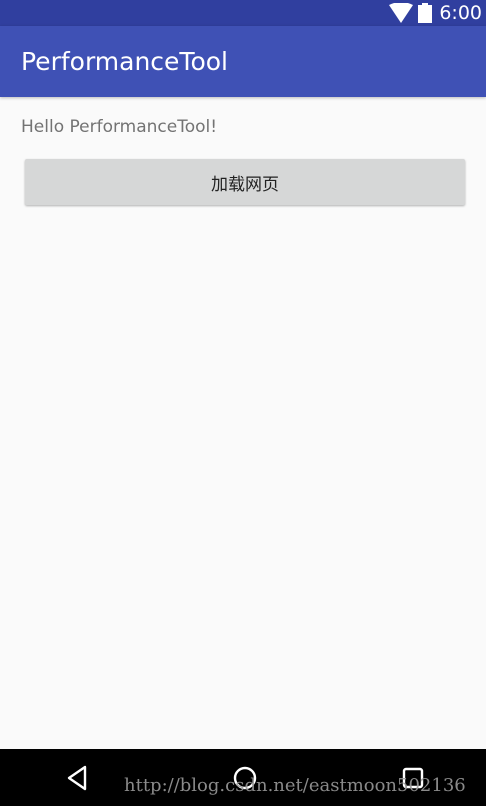  What do you see at coordinates (78, 778) in the screenshot?
I see `back-icon` at bounding box center [78, 778].